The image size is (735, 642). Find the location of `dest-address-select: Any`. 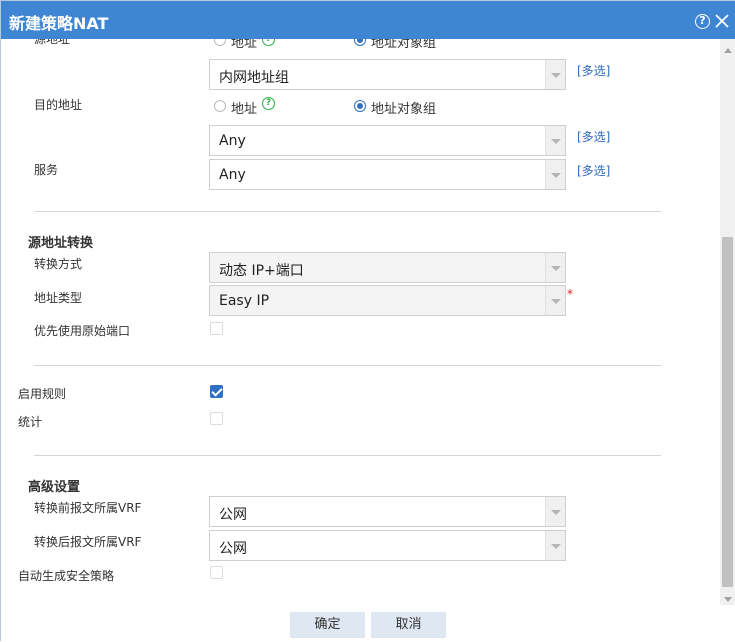

dest-address-select: Any is located at coordinates (387, 140).